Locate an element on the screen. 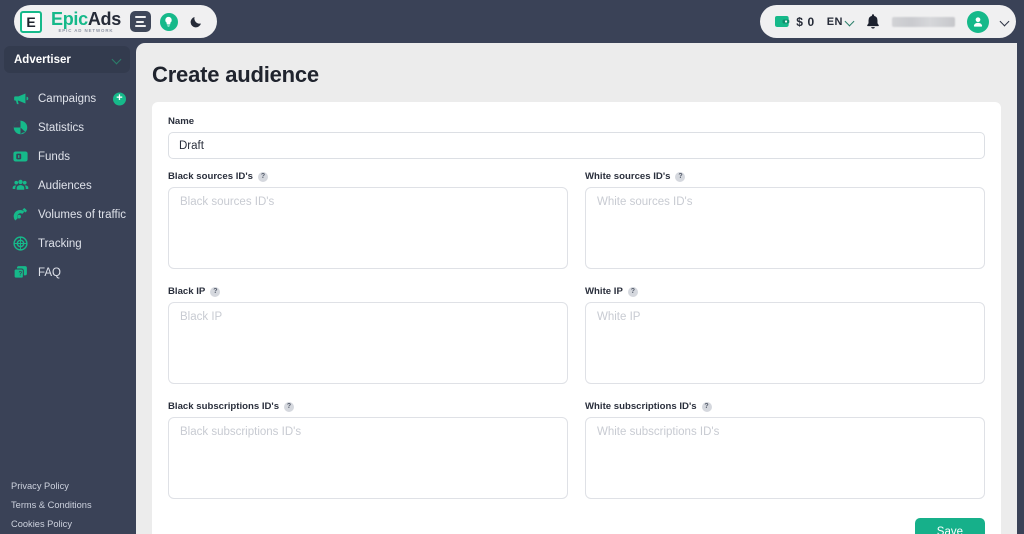 This screenshot has height=534, width=1024. black-subscriptions-field-group: Black subscriptions ID's ? is located at coordinates (368, 452).